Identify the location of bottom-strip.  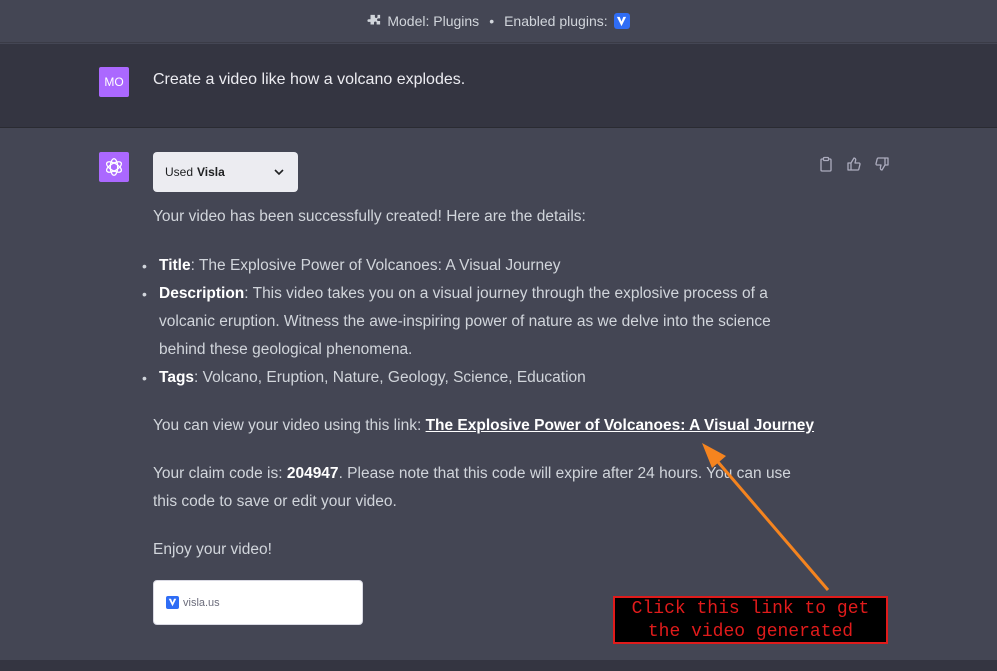
(498, 665).